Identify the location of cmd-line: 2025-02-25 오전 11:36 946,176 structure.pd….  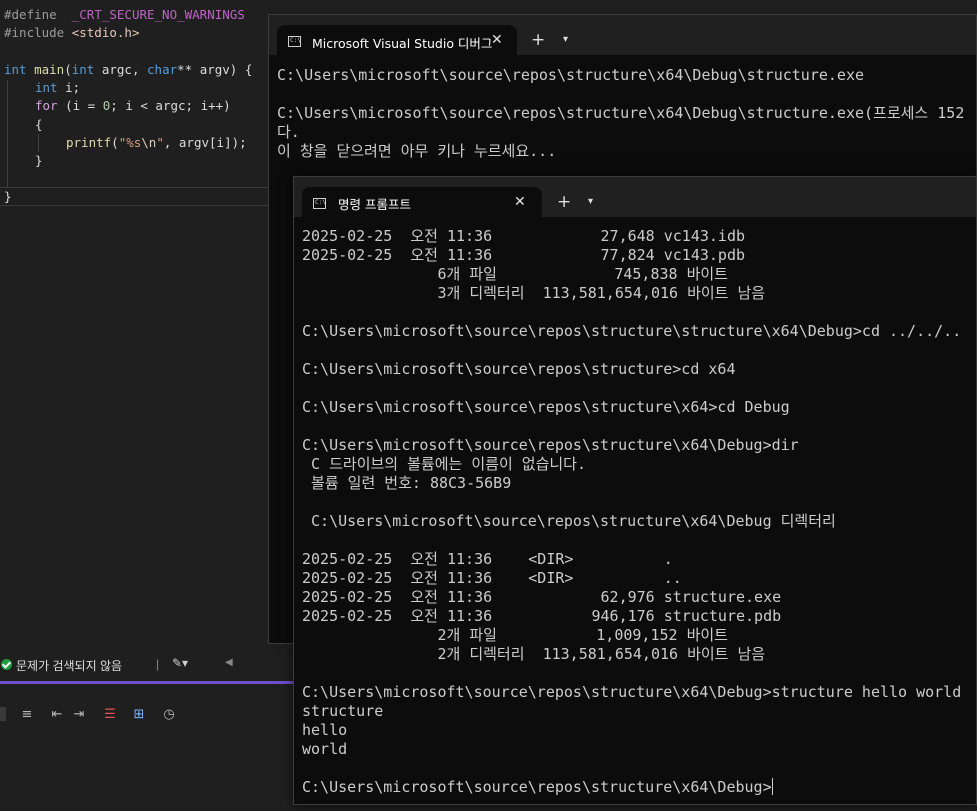
(542, 616).